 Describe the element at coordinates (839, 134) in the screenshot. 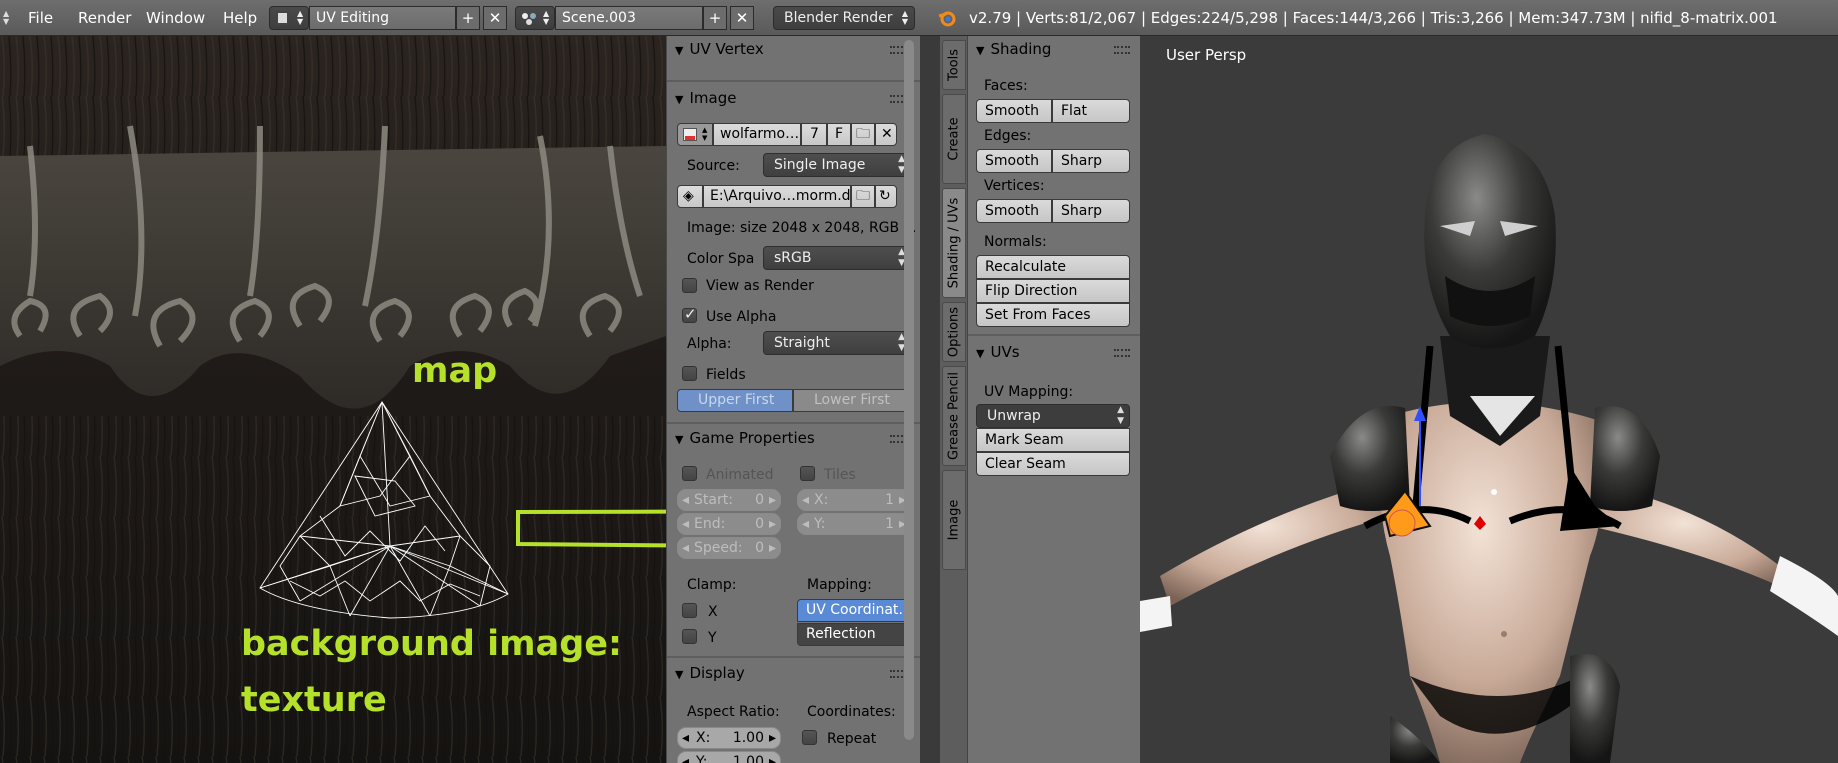

I see `fake-user-button: F` at that location.